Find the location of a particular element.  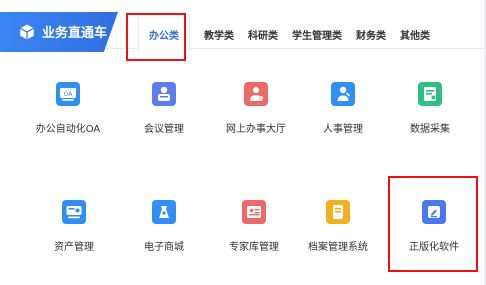

licensed-software-icon is located at coordinates (434, 212).